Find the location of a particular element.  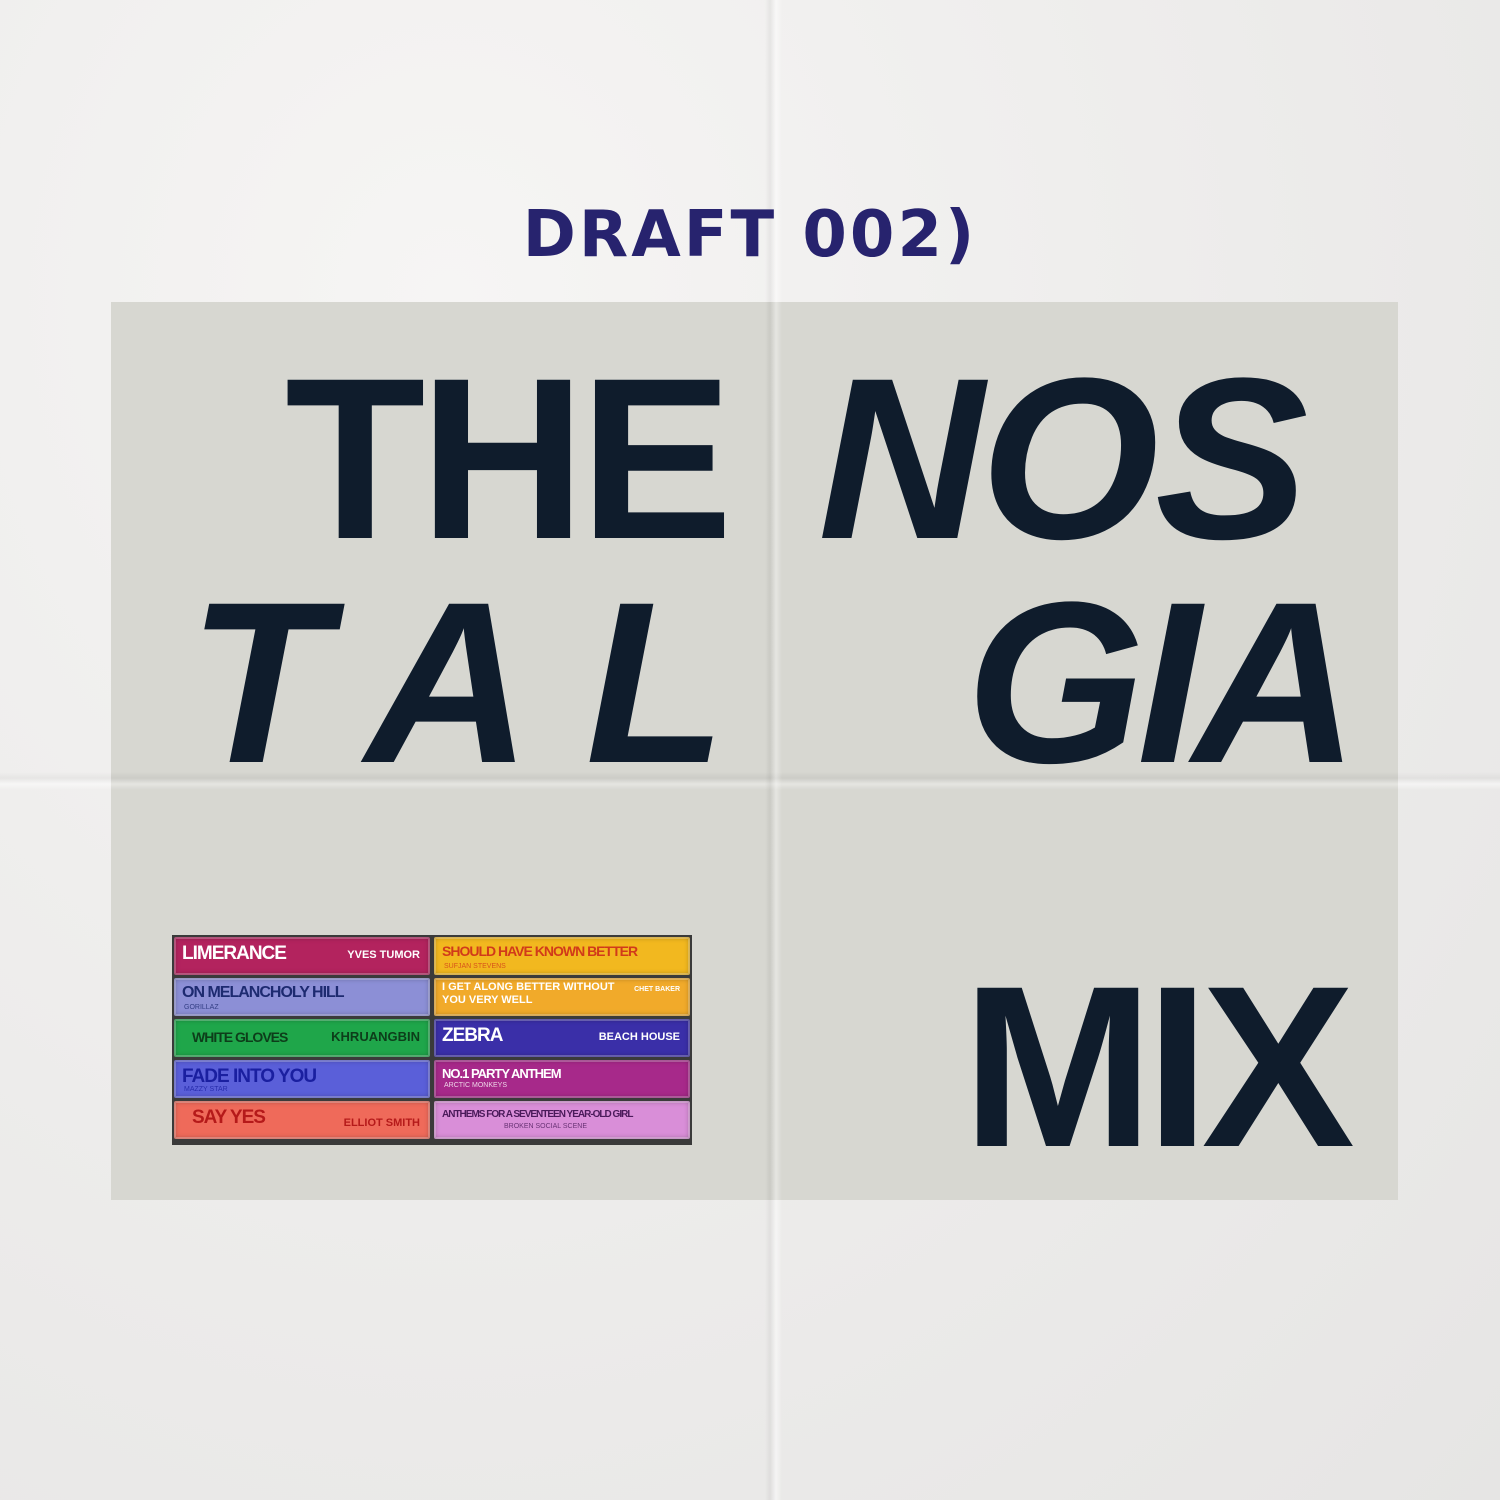

cassette-artist: BEACH HOUSE is located at coordinates (639, 1037).